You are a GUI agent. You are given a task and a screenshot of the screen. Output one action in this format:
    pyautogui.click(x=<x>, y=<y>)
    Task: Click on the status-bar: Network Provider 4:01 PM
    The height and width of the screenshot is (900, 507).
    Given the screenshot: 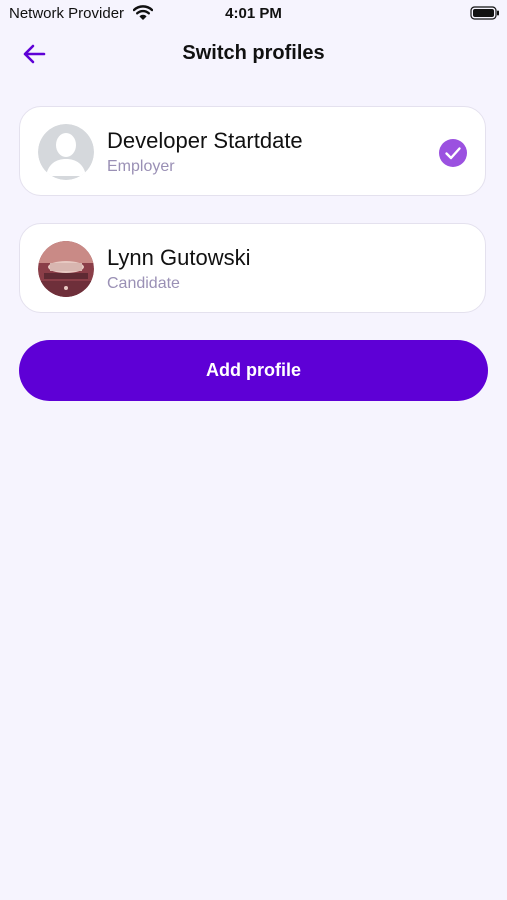 What is the action you would take?
    pyautogui.click(x=253, y=14)
    